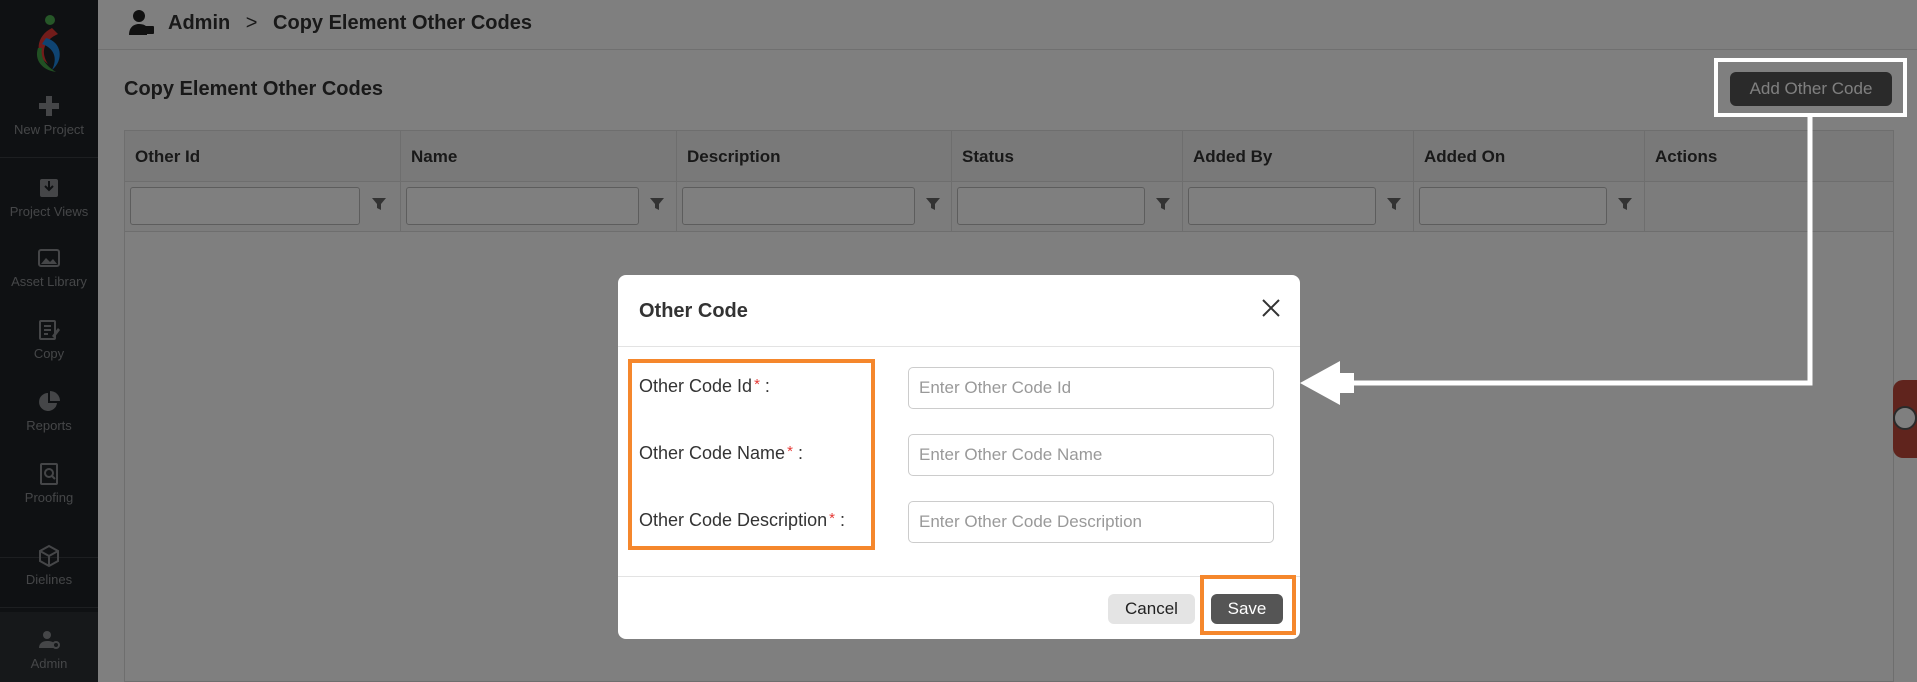 The height and width of the screenshot is (682, 1917). I want to click on other-code-id-input, so click(1091, 388).